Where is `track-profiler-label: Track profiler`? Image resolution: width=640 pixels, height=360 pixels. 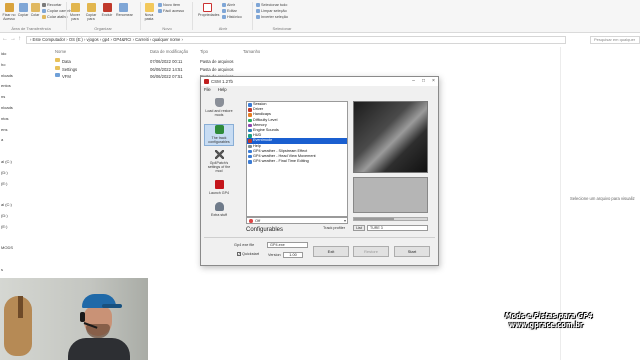
track-profiler-label: Track profiler is located at coordinates (334, 228).